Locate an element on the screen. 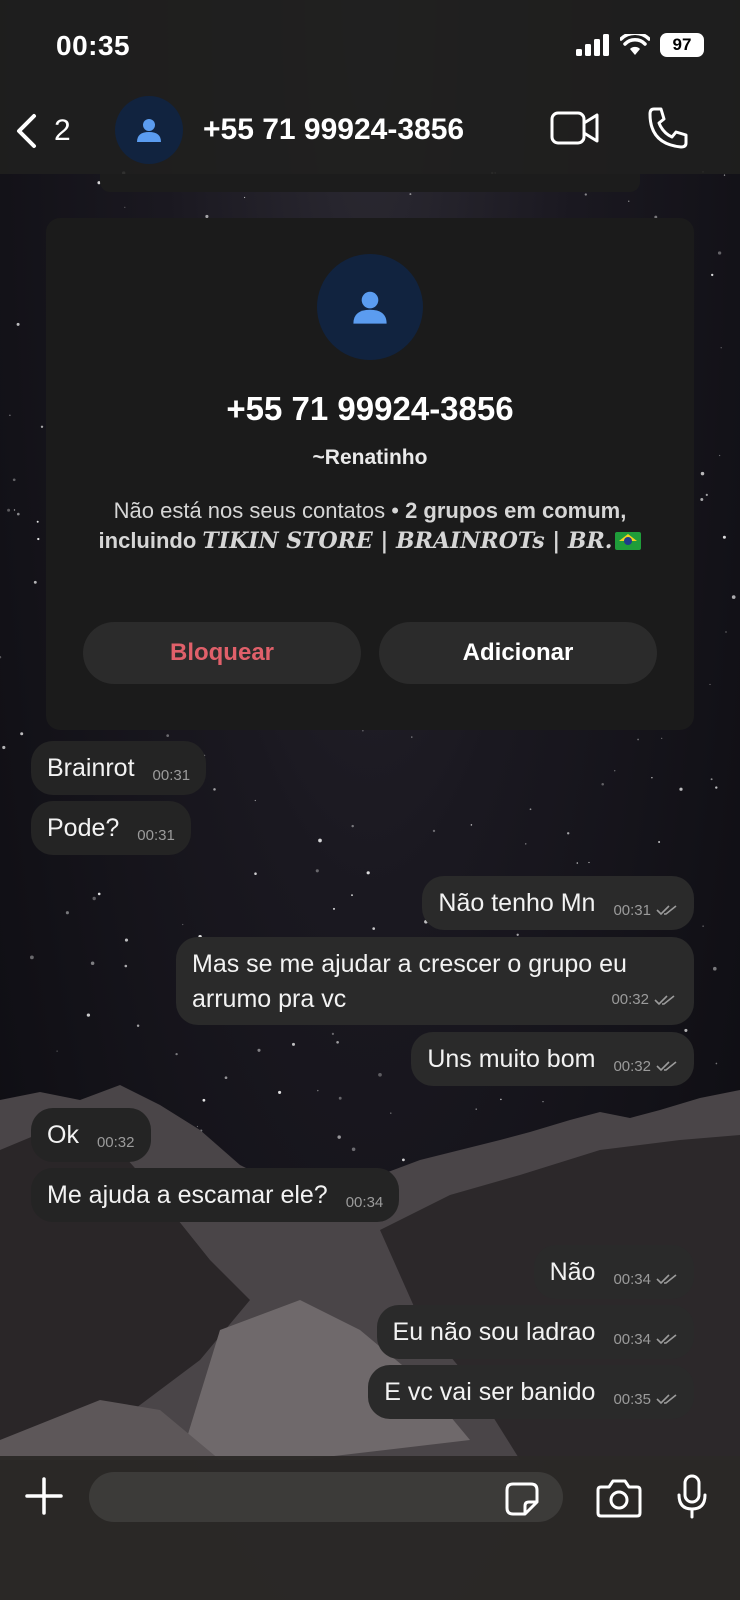 This screenshot has width=740, height=1600. sticker-icon is located at coordinates (522, 1499).